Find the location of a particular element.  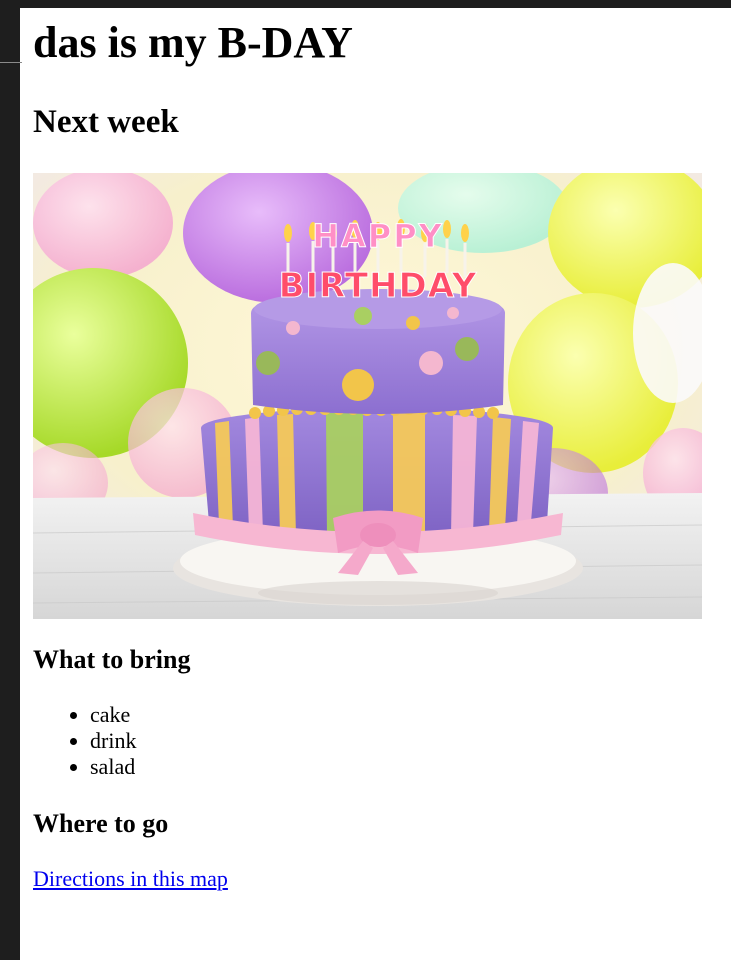

window-edge-tick is located at coordinates (11, 62).